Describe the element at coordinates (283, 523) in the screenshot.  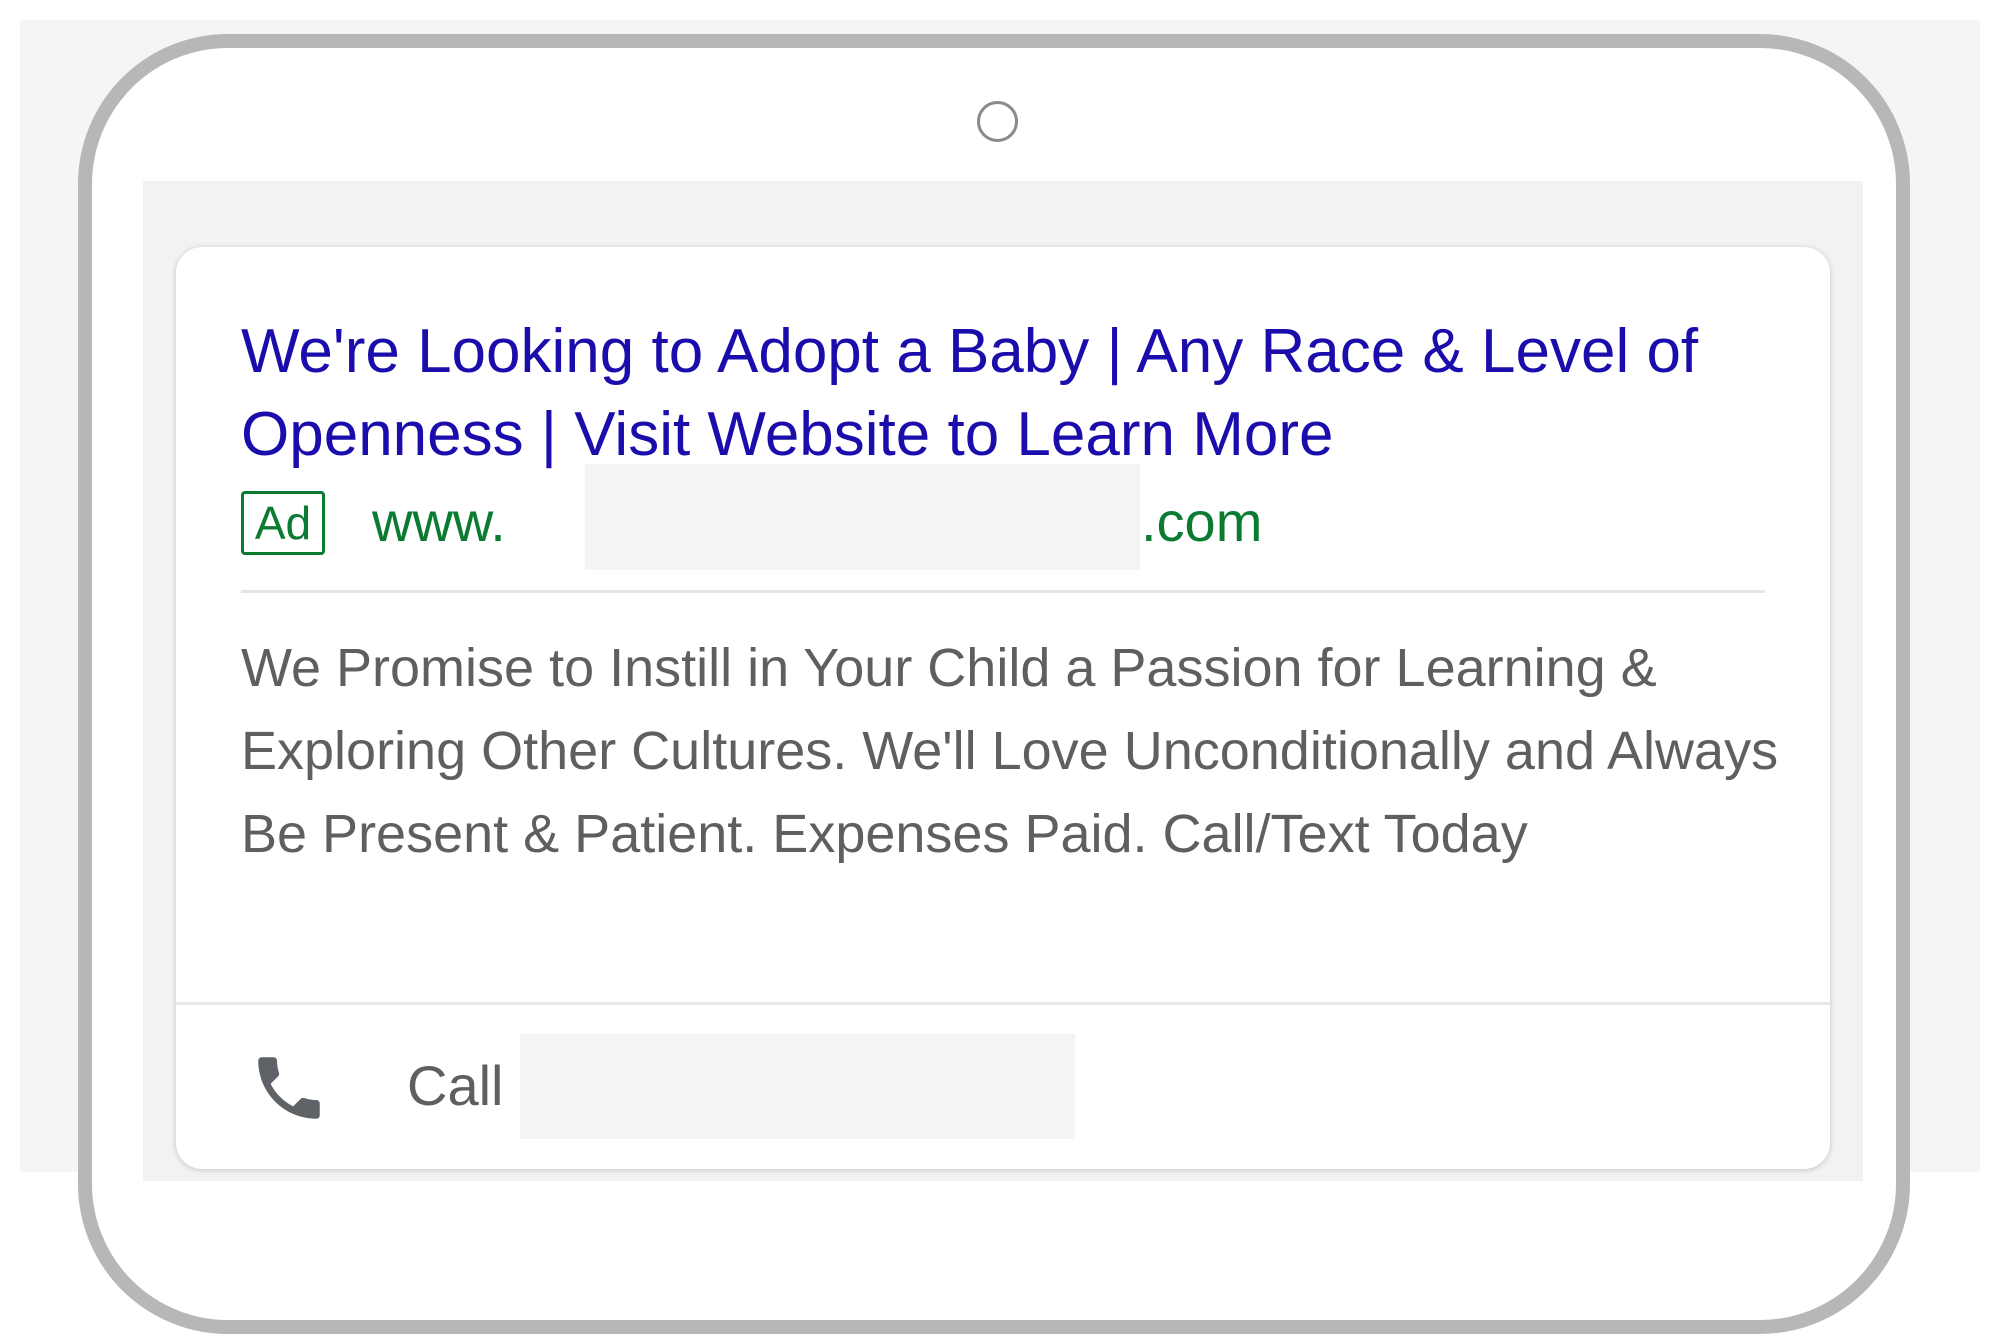
I see `ad-badge: Ad` at that location.